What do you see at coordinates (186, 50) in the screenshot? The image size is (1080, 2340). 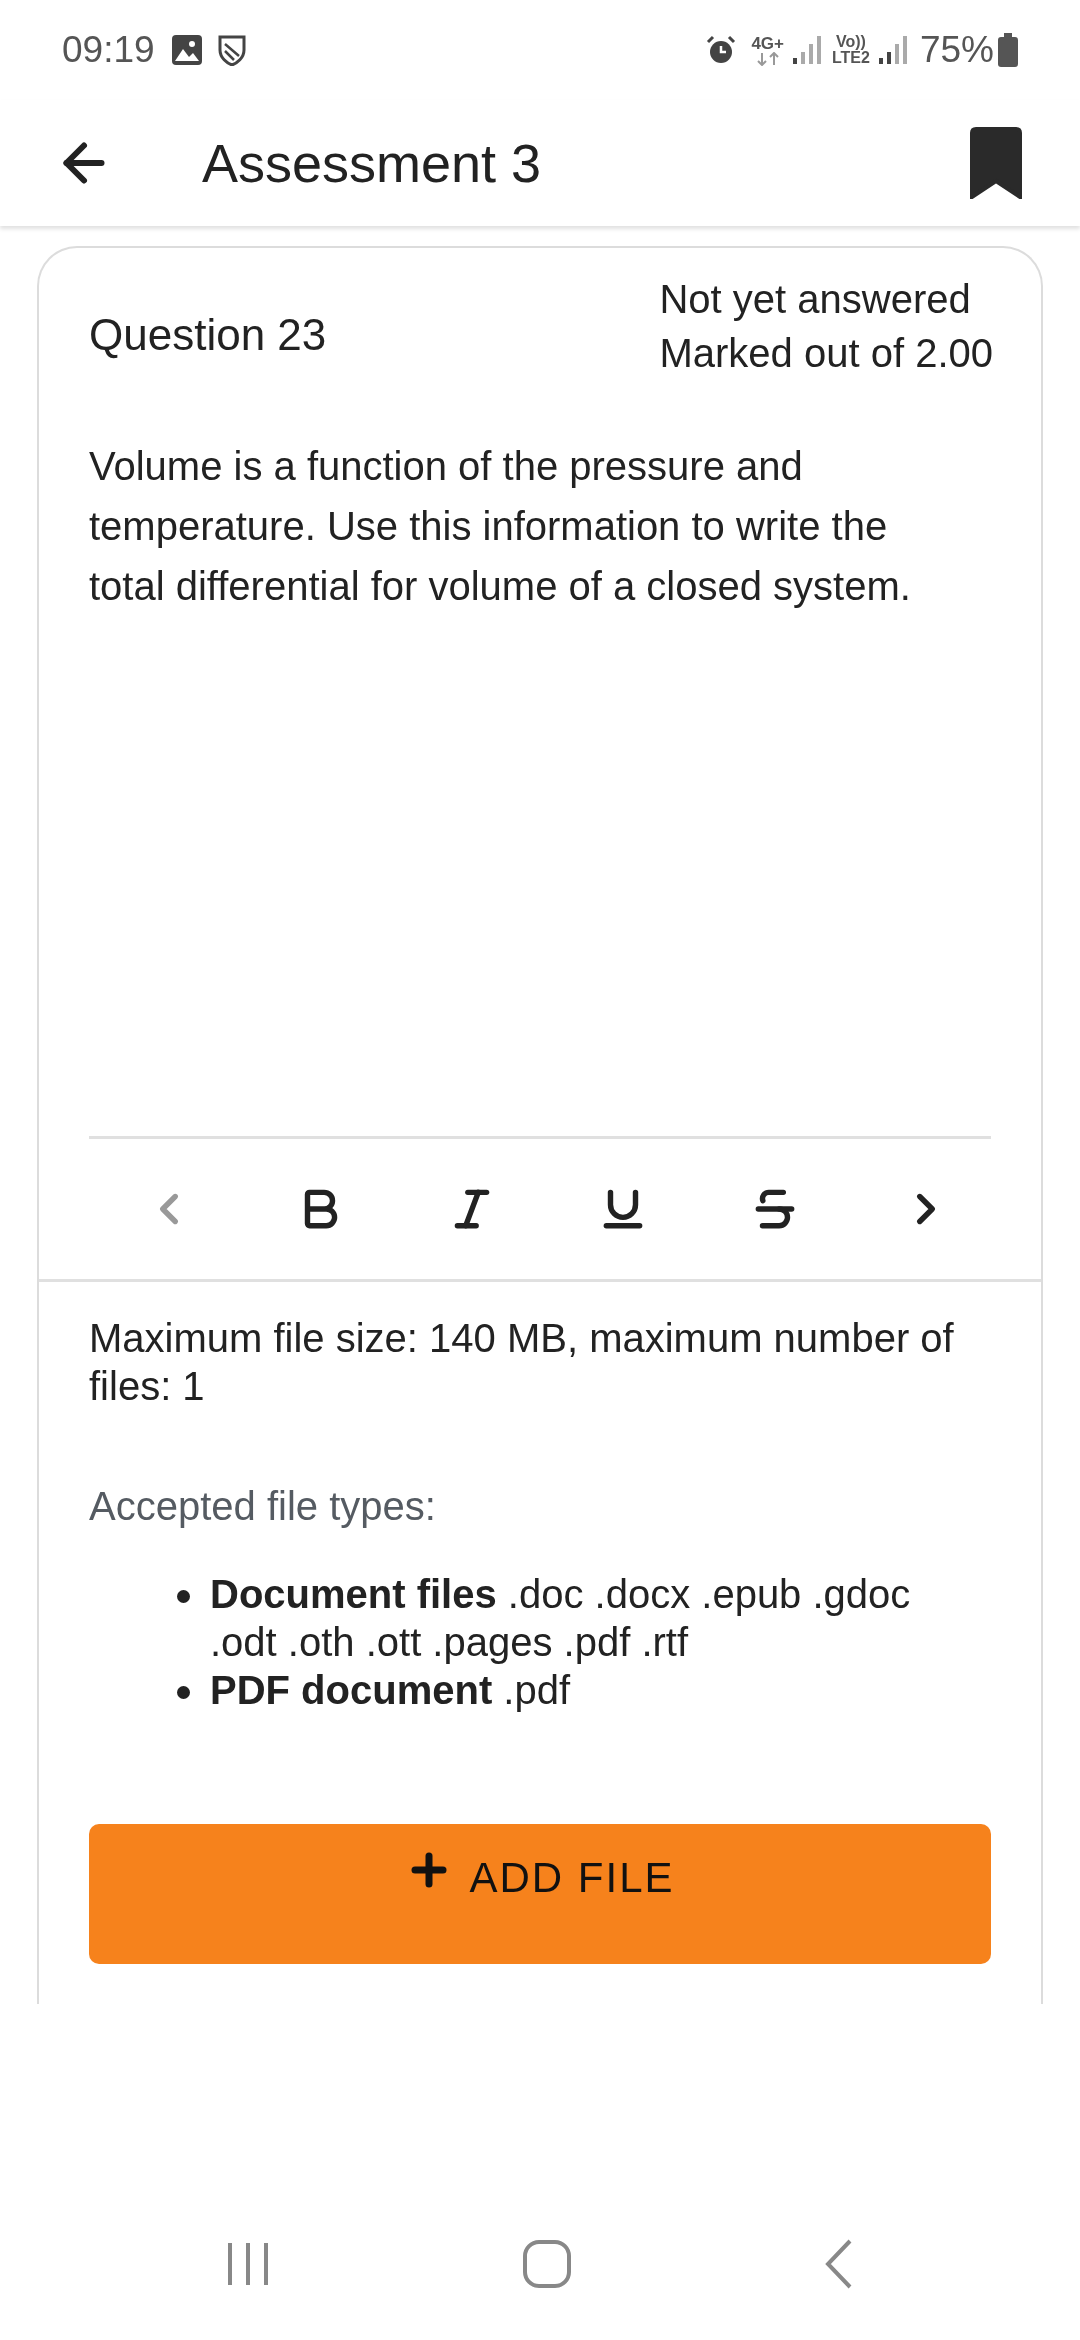 I see `image-icon` at bounding box center [186, 50].